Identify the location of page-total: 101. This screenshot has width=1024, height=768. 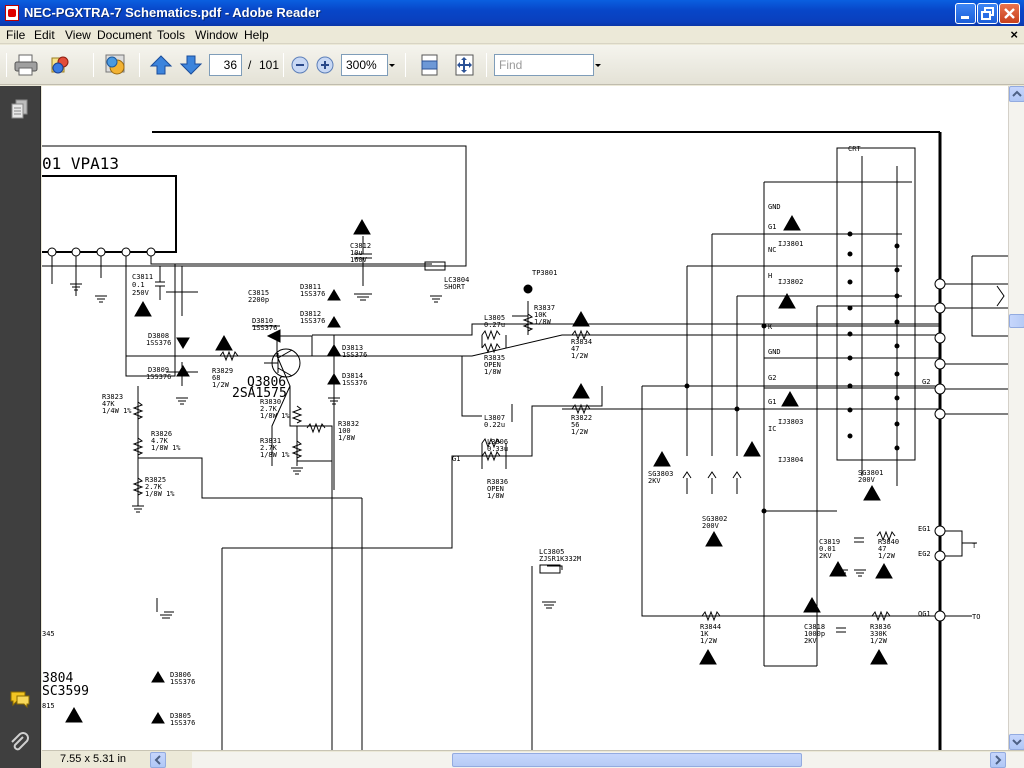
(269, 65).